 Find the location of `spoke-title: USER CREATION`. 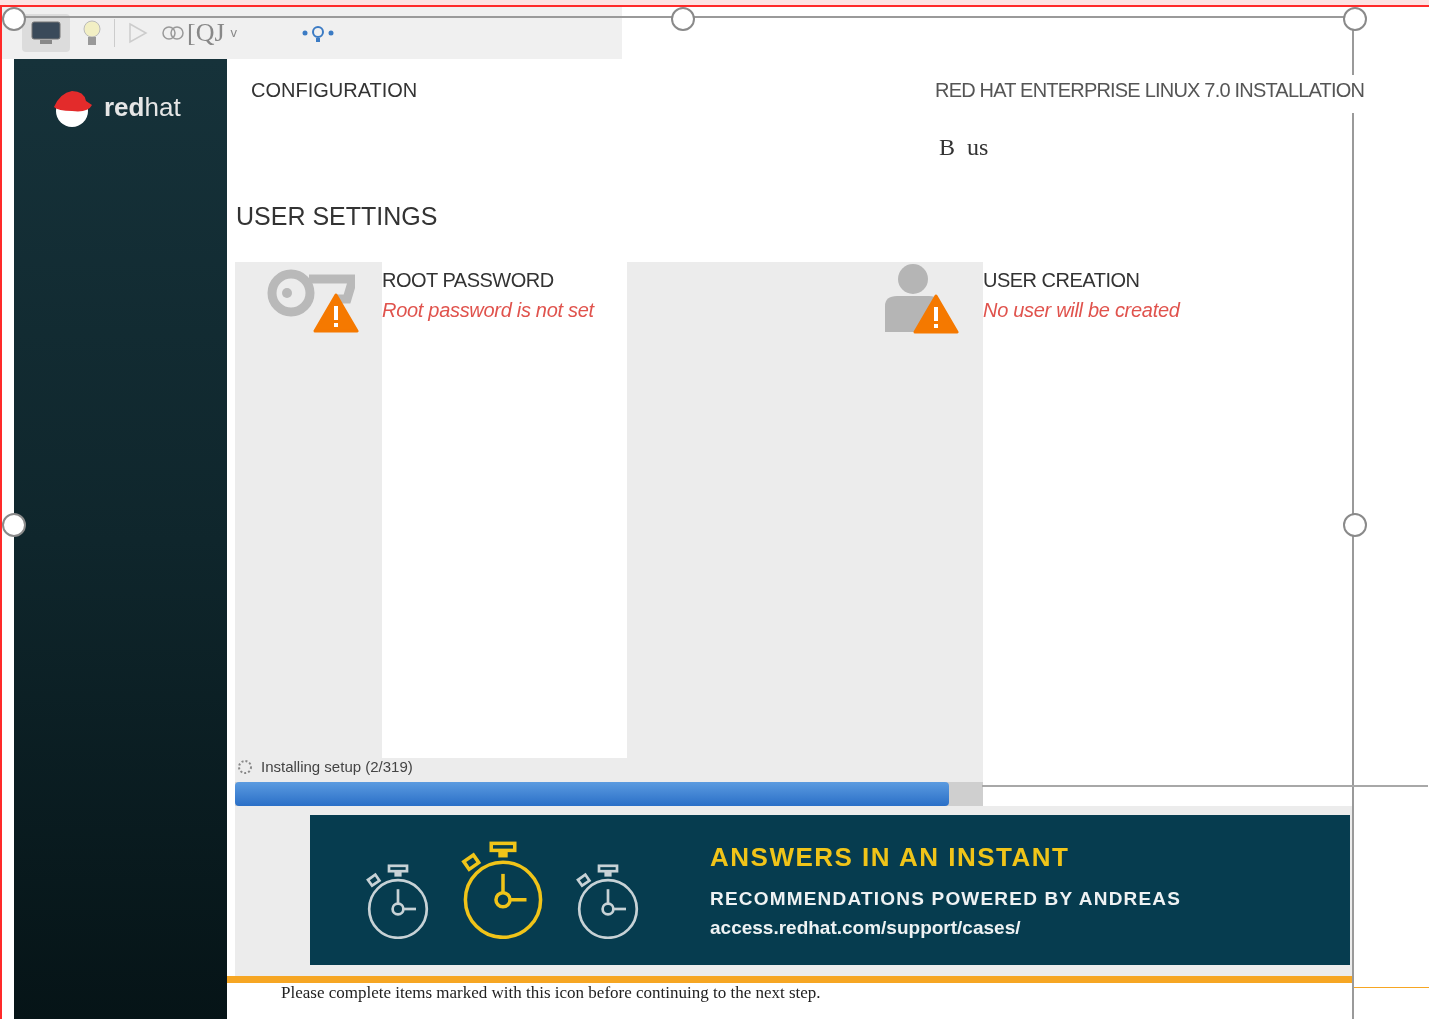

spoke-title: USER CREATION is located at coordinates (1081, 280).